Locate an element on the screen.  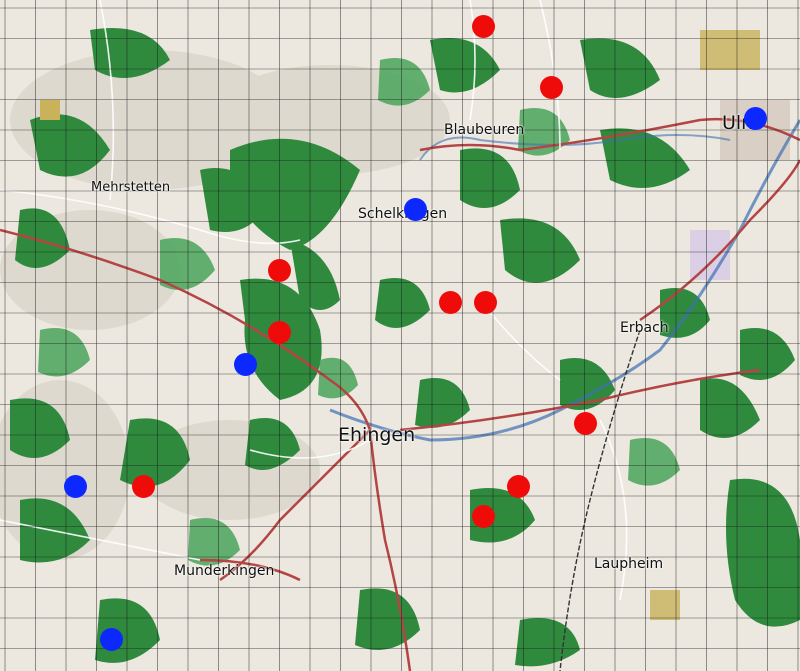
town-label-blaubeuren: Blaubeuren is located at coordinates (484, 130).